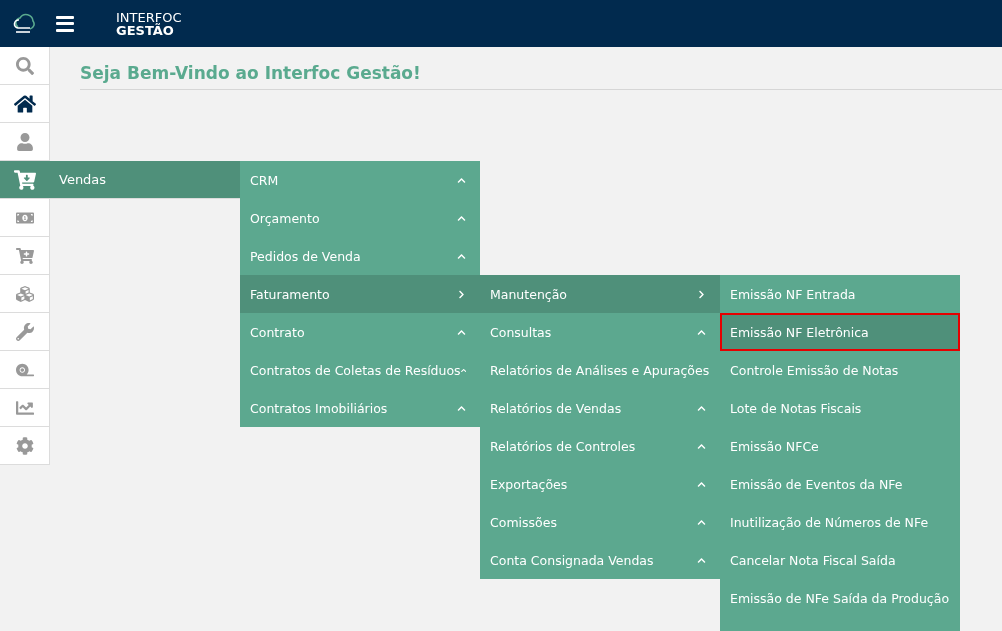 This screenshot has height=631, width=1002. What do you see at coordinates (360, 408) in the screenshot?
I see `menu-item: Contratos Imobiliários` at bounding box center [360, 408].